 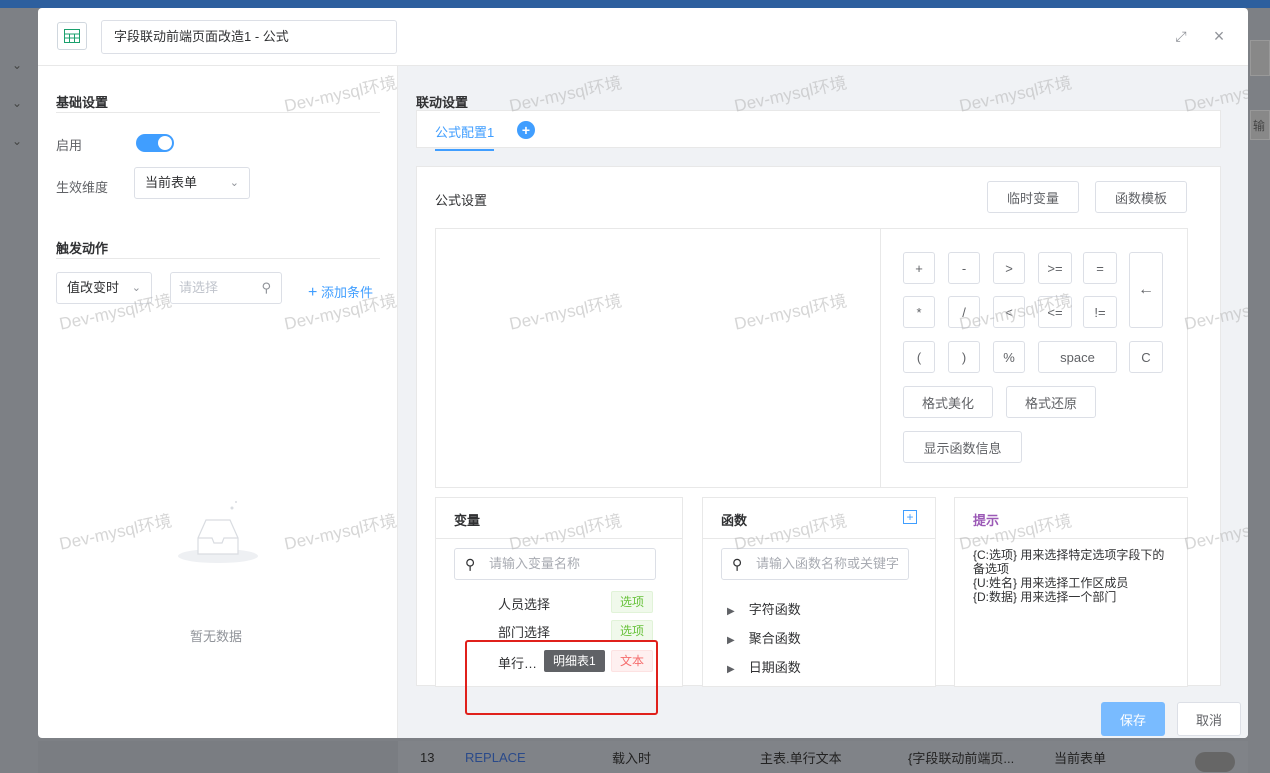 I want to click on modal-header: 字段联动前端页面改造1 - 公式 ⤢ ×, so click(x=643, y=37).